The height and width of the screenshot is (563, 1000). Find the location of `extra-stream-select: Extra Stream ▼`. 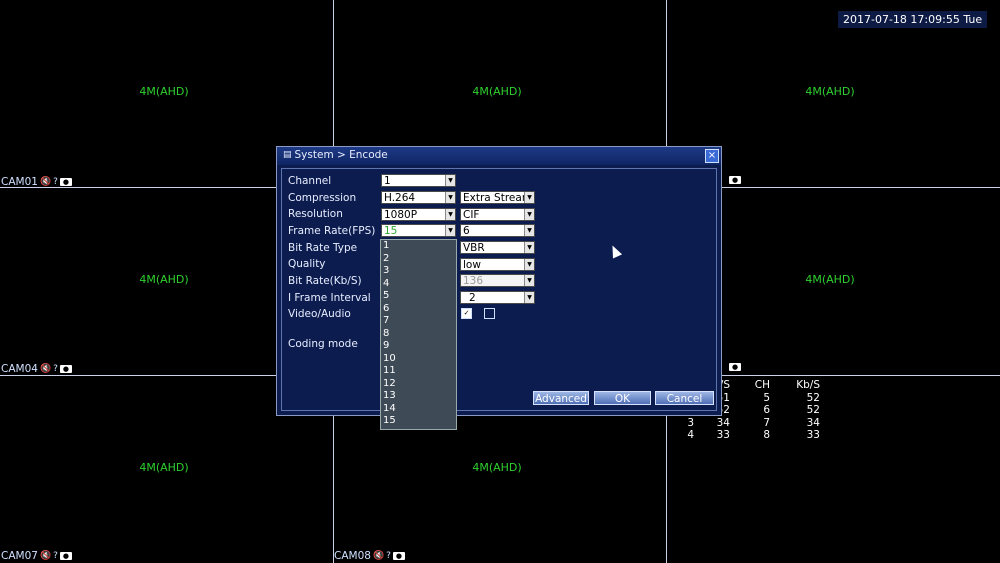

extra-stream-select: Extra Stream ▼ is located at coordinates (497, 197).